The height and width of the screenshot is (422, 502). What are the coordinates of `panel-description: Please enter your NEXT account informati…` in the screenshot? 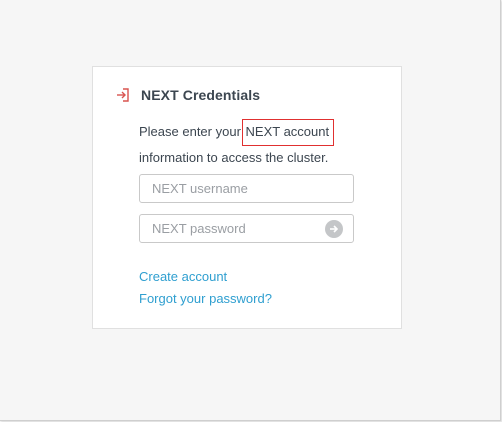 It's located at (259, 144).